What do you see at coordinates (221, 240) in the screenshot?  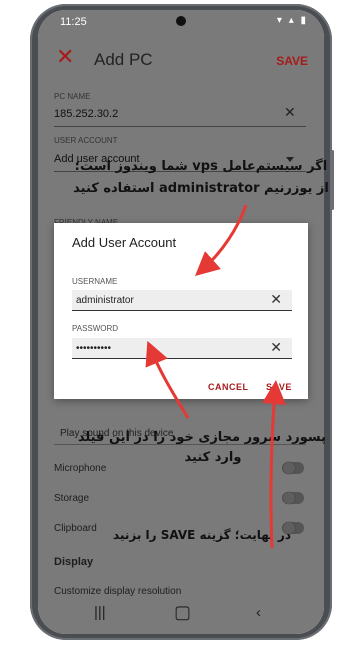 I see `arrow-to-username` at bounding box center [221, 240].